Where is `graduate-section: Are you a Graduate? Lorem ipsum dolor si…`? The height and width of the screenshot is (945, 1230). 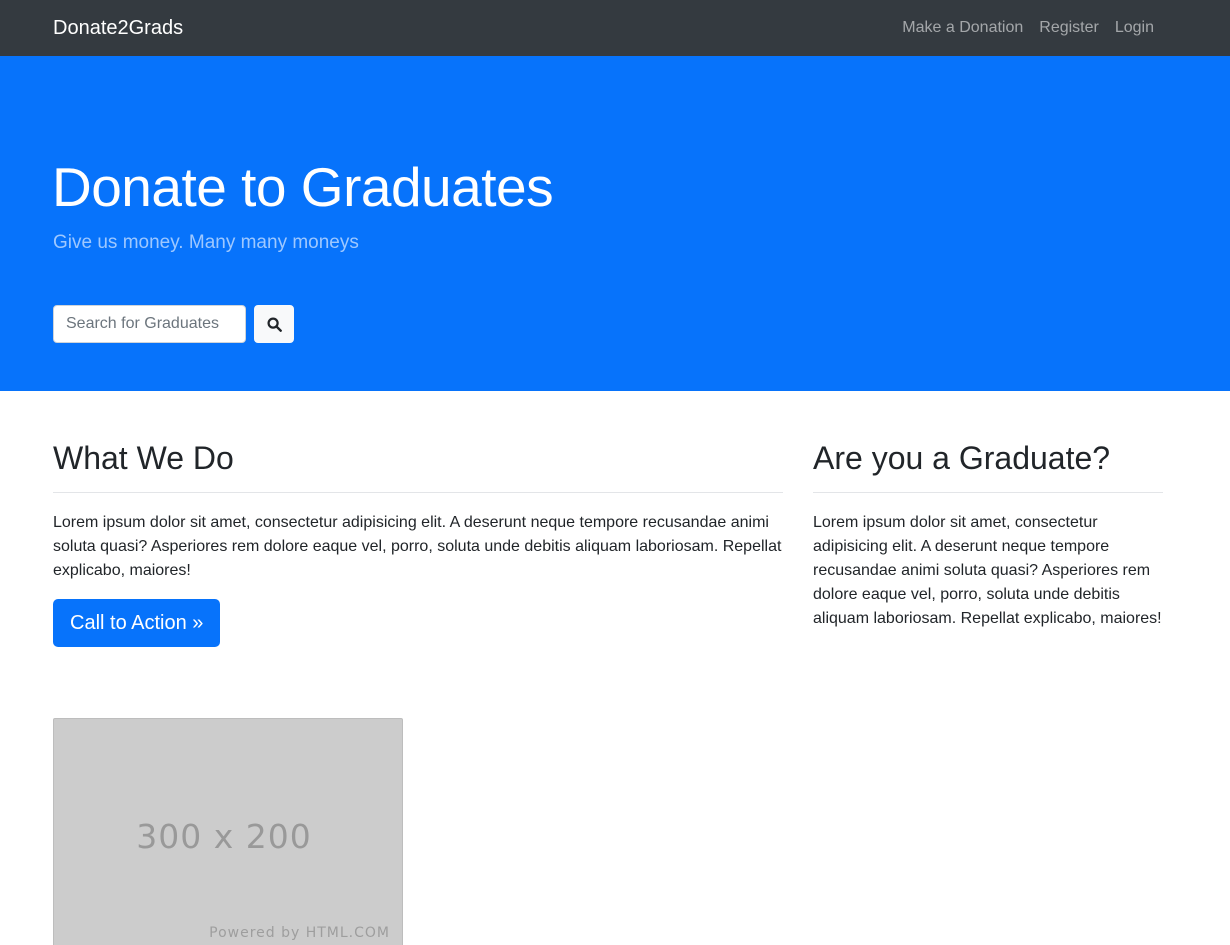
graduate-section: Are you a Graduate? Lorem ipsum dolor si… is located at coordinates (988, 534).